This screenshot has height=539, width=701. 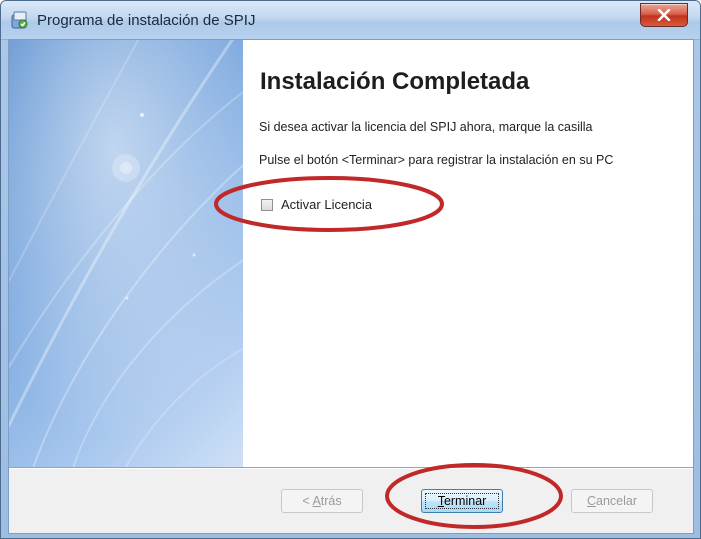 I want to click on activate-license-option: Activar Licencia, so click(x=316, y=204).